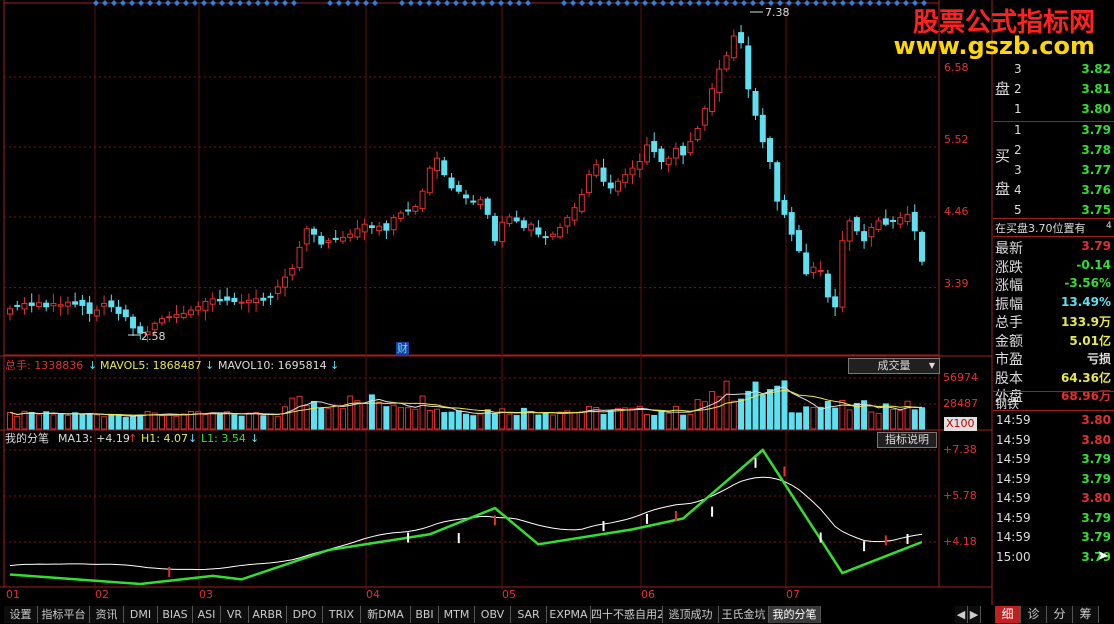 The width and height of the screenshot is (1114, 624). What do you see at coordinates (107, 614) in the screenshot?
I see `tab-3: 资讯` at bounding box center [107, 614].